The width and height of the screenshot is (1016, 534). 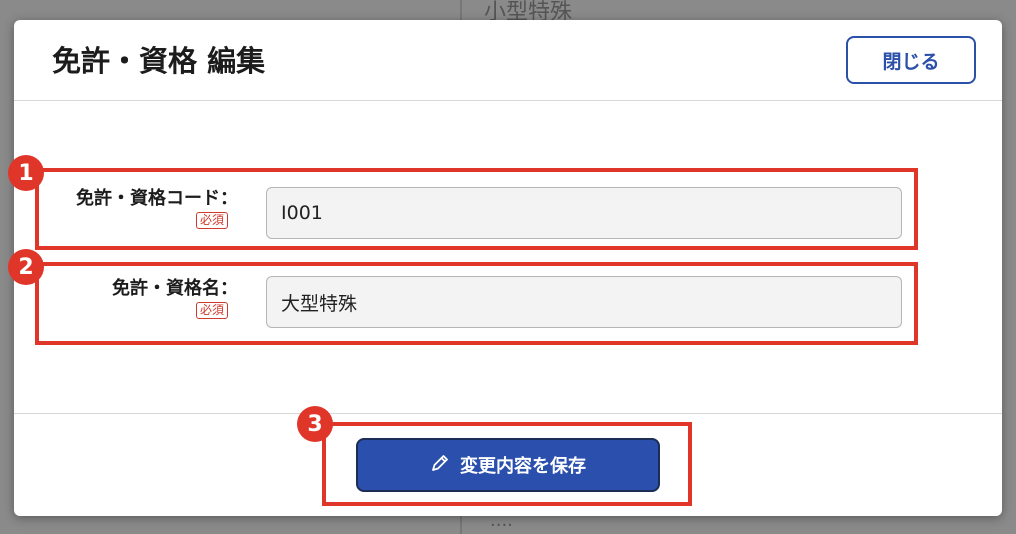 What do you see at coordinates (315, 424) in the screenshot?
I see `callout-number-3: 3` at bounding box center [315, 424].